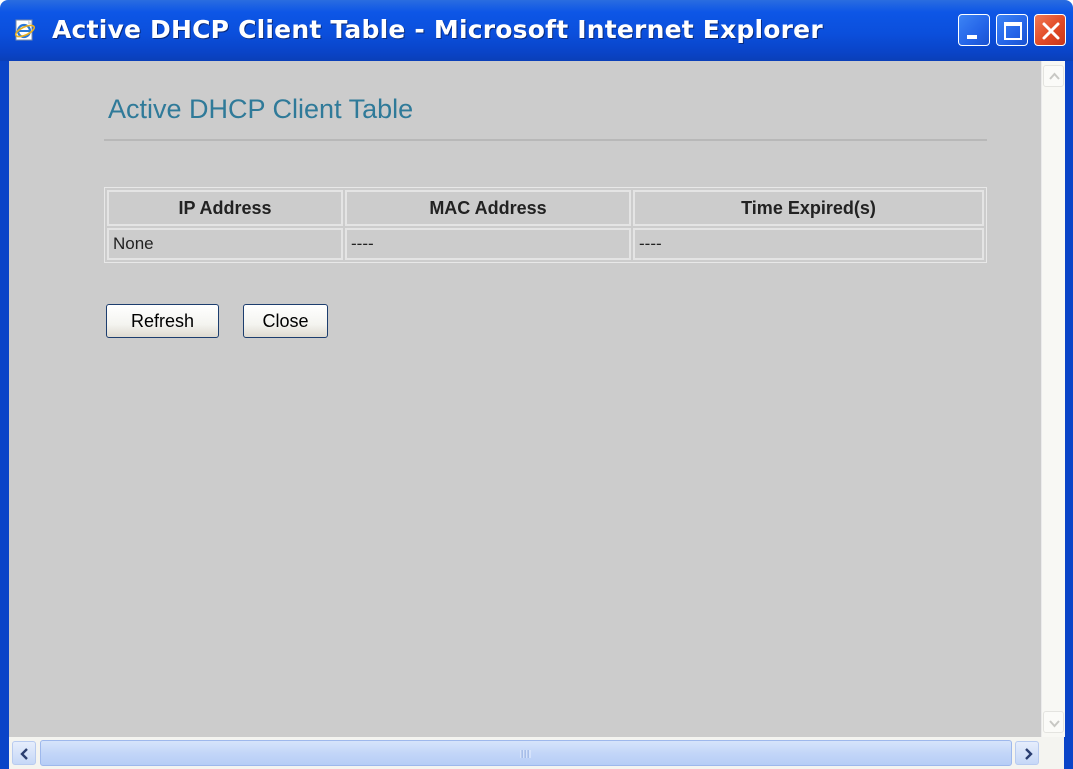  Describe the element at coordinates (972, 37) in the screenshot. I see `minimize-icon` at that location.